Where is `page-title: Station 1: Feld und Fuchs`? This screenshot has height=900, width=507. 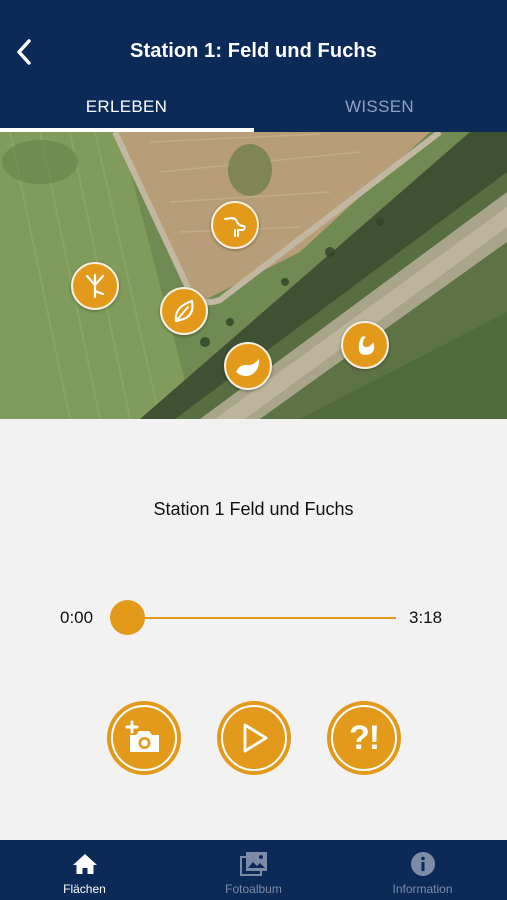
page-title: Station 1: Feld und Fuchs is located at coordinates (253, 51).